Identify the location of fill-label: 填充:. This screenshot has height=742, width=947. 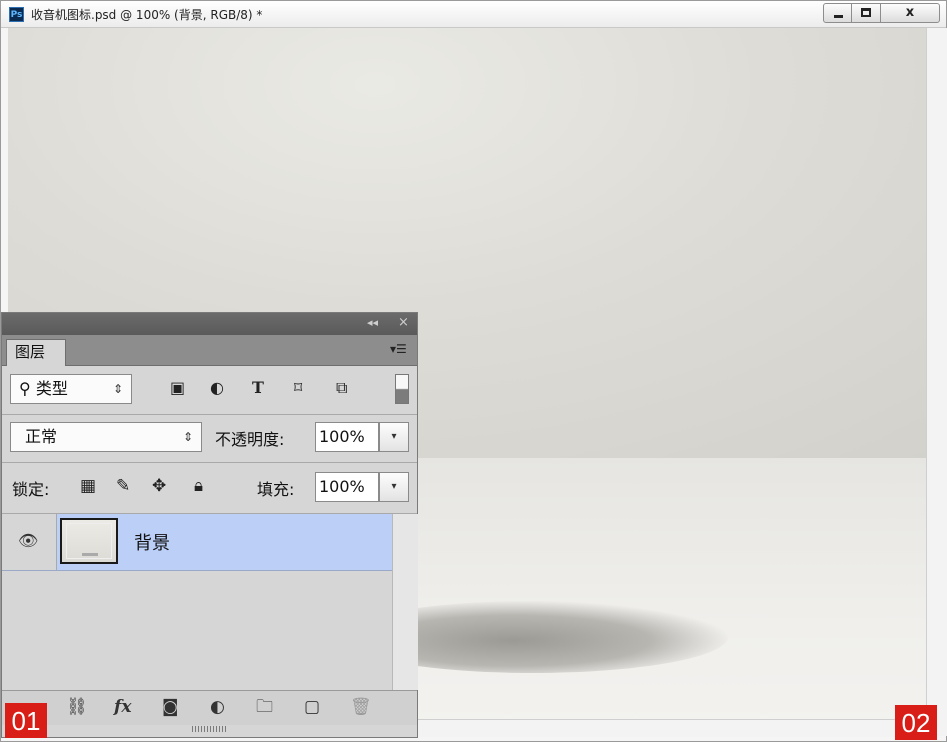
(276, 489).